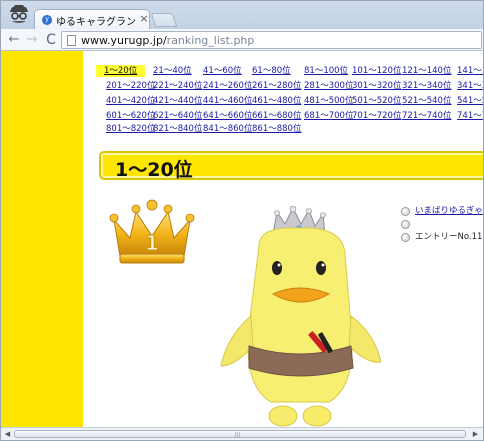 The image size is (484, 441). I want to click on rank-range-link: 801～820位, so click(130, 129).